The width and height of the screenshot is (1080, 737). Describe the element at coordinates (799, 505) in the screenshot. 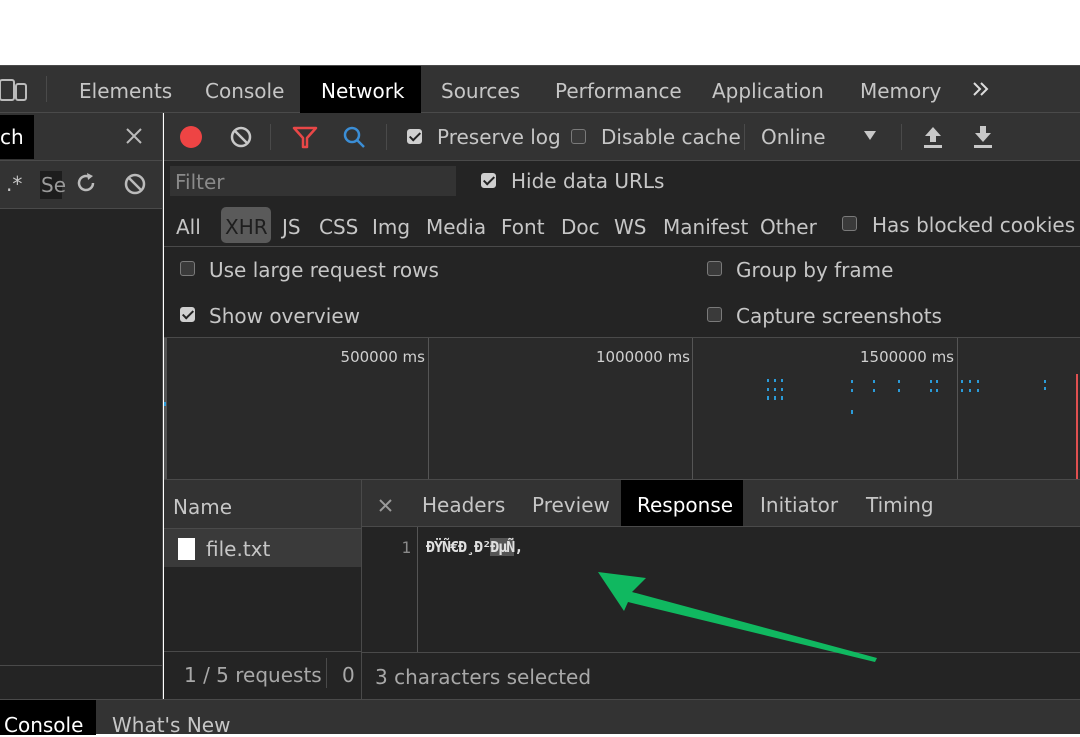

I see `tab-initiator: Initiator` at that location.